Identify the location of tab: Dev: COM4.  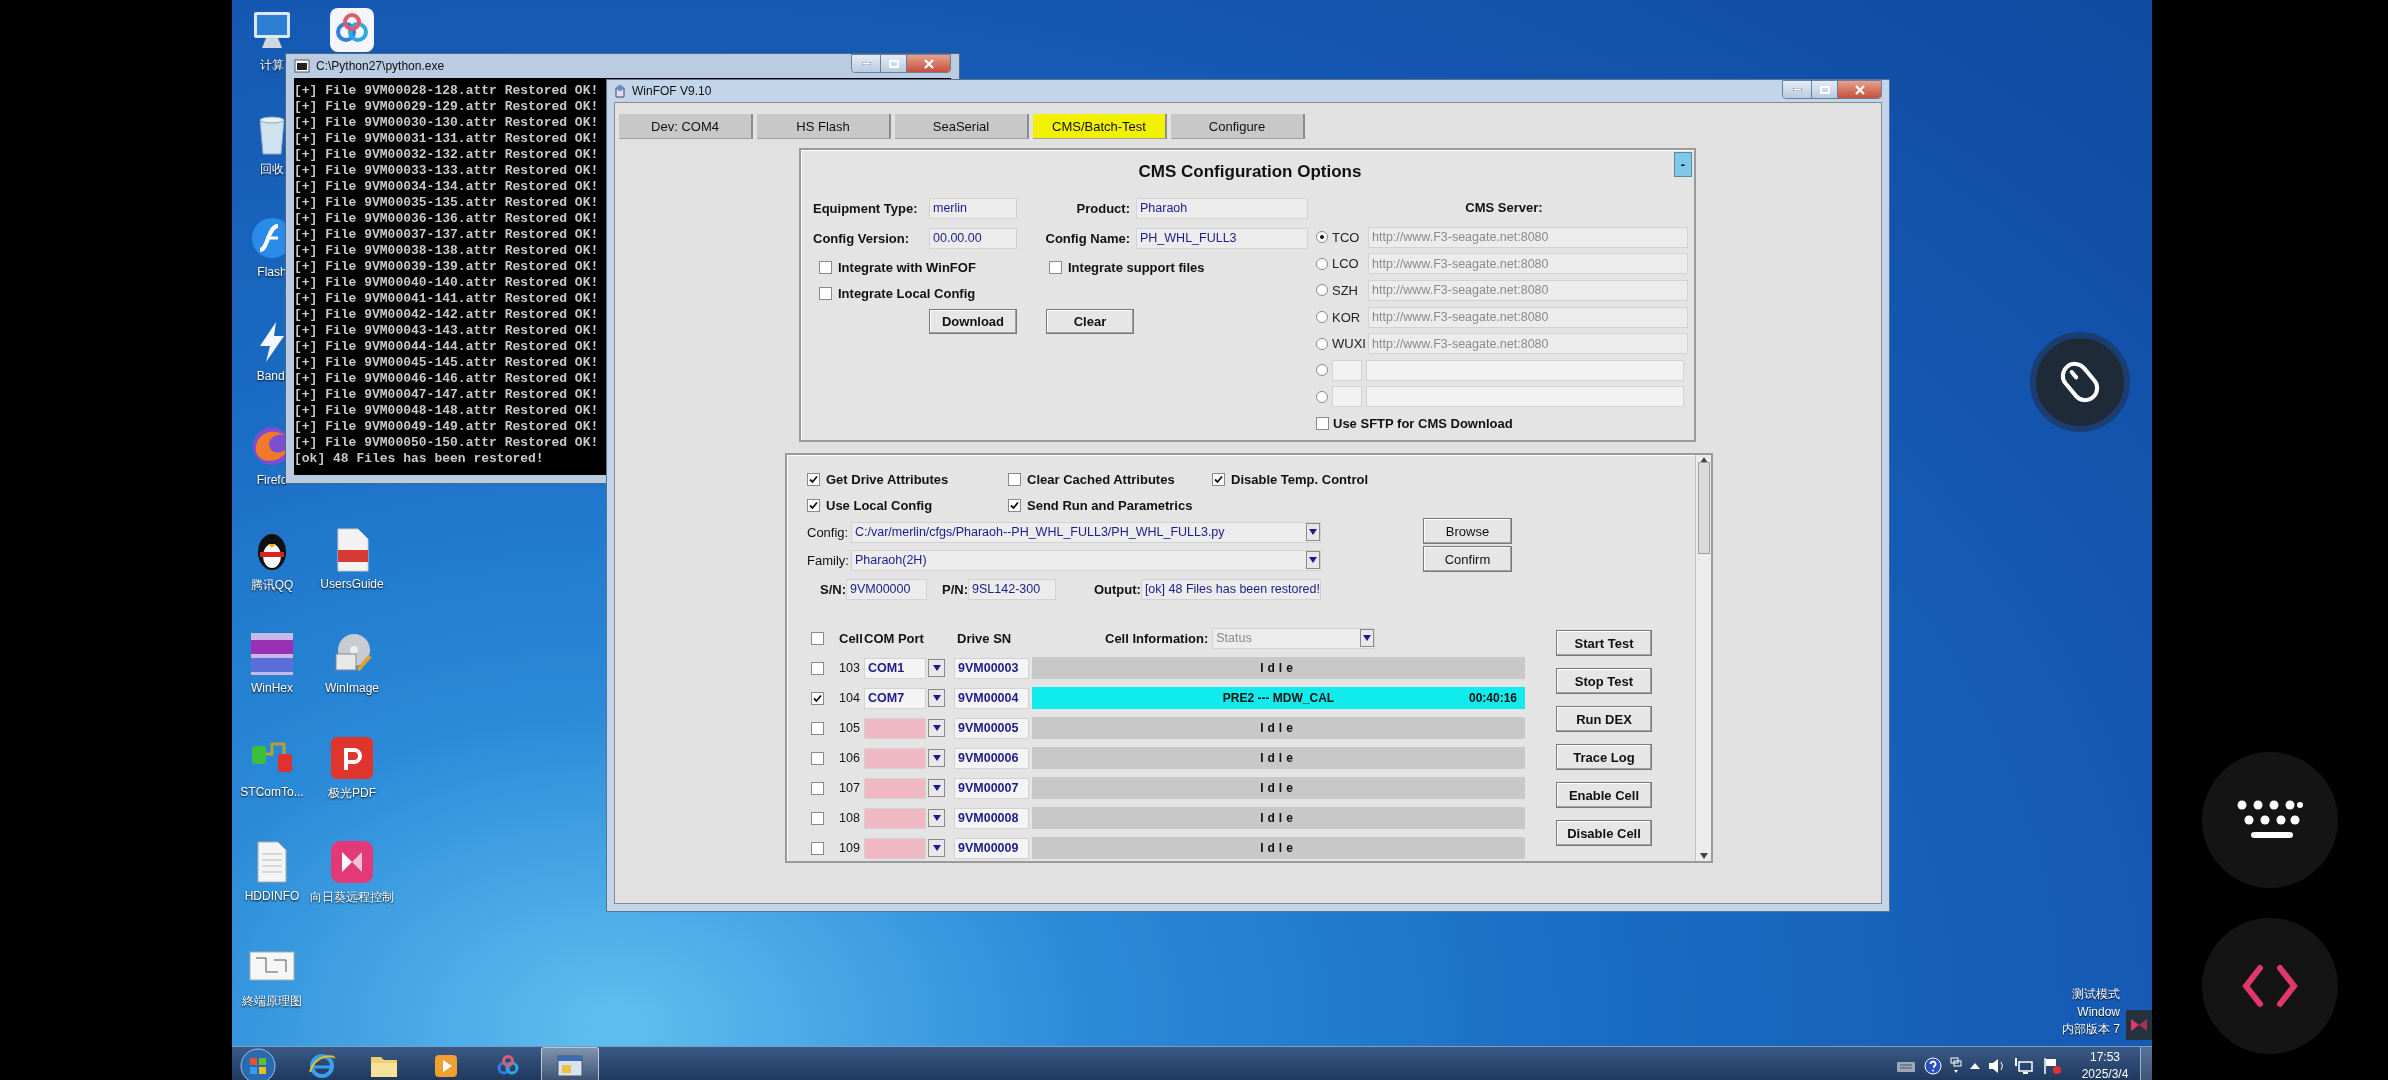
(686, 126).